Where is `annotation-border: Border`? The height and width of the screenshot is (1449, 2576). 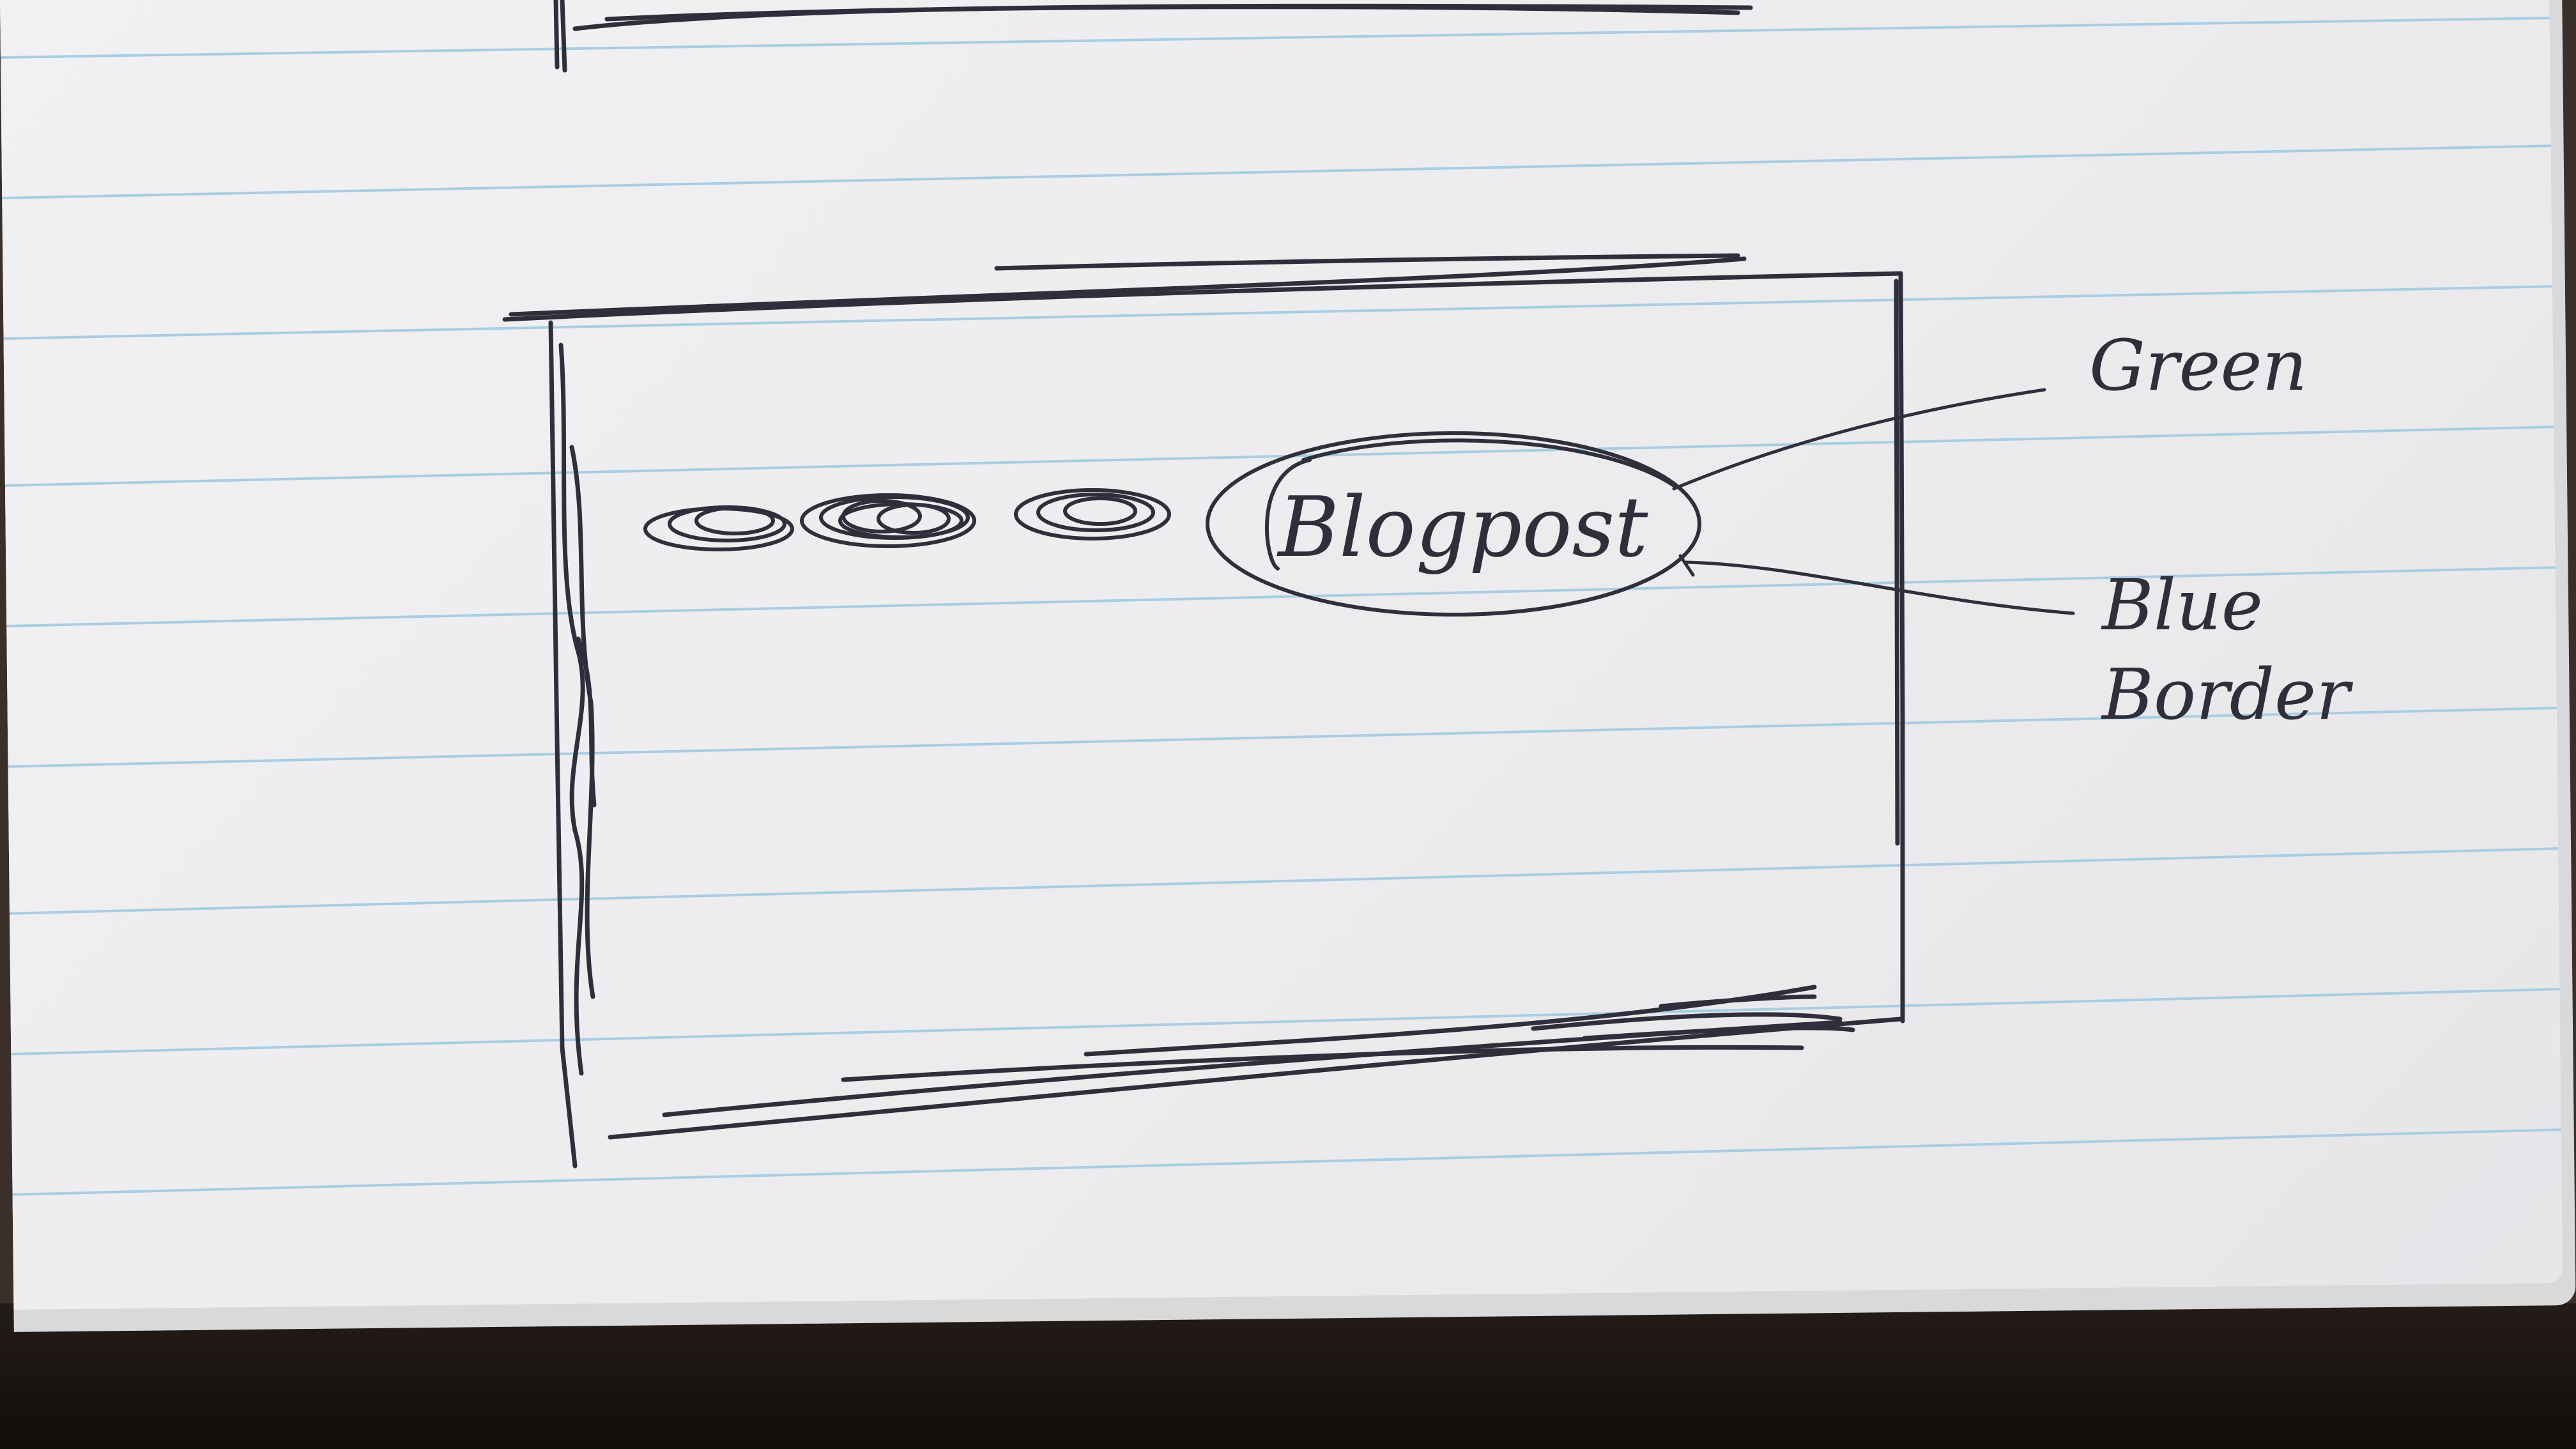 annotation-border: Border is located at coordinates (2227, 694).